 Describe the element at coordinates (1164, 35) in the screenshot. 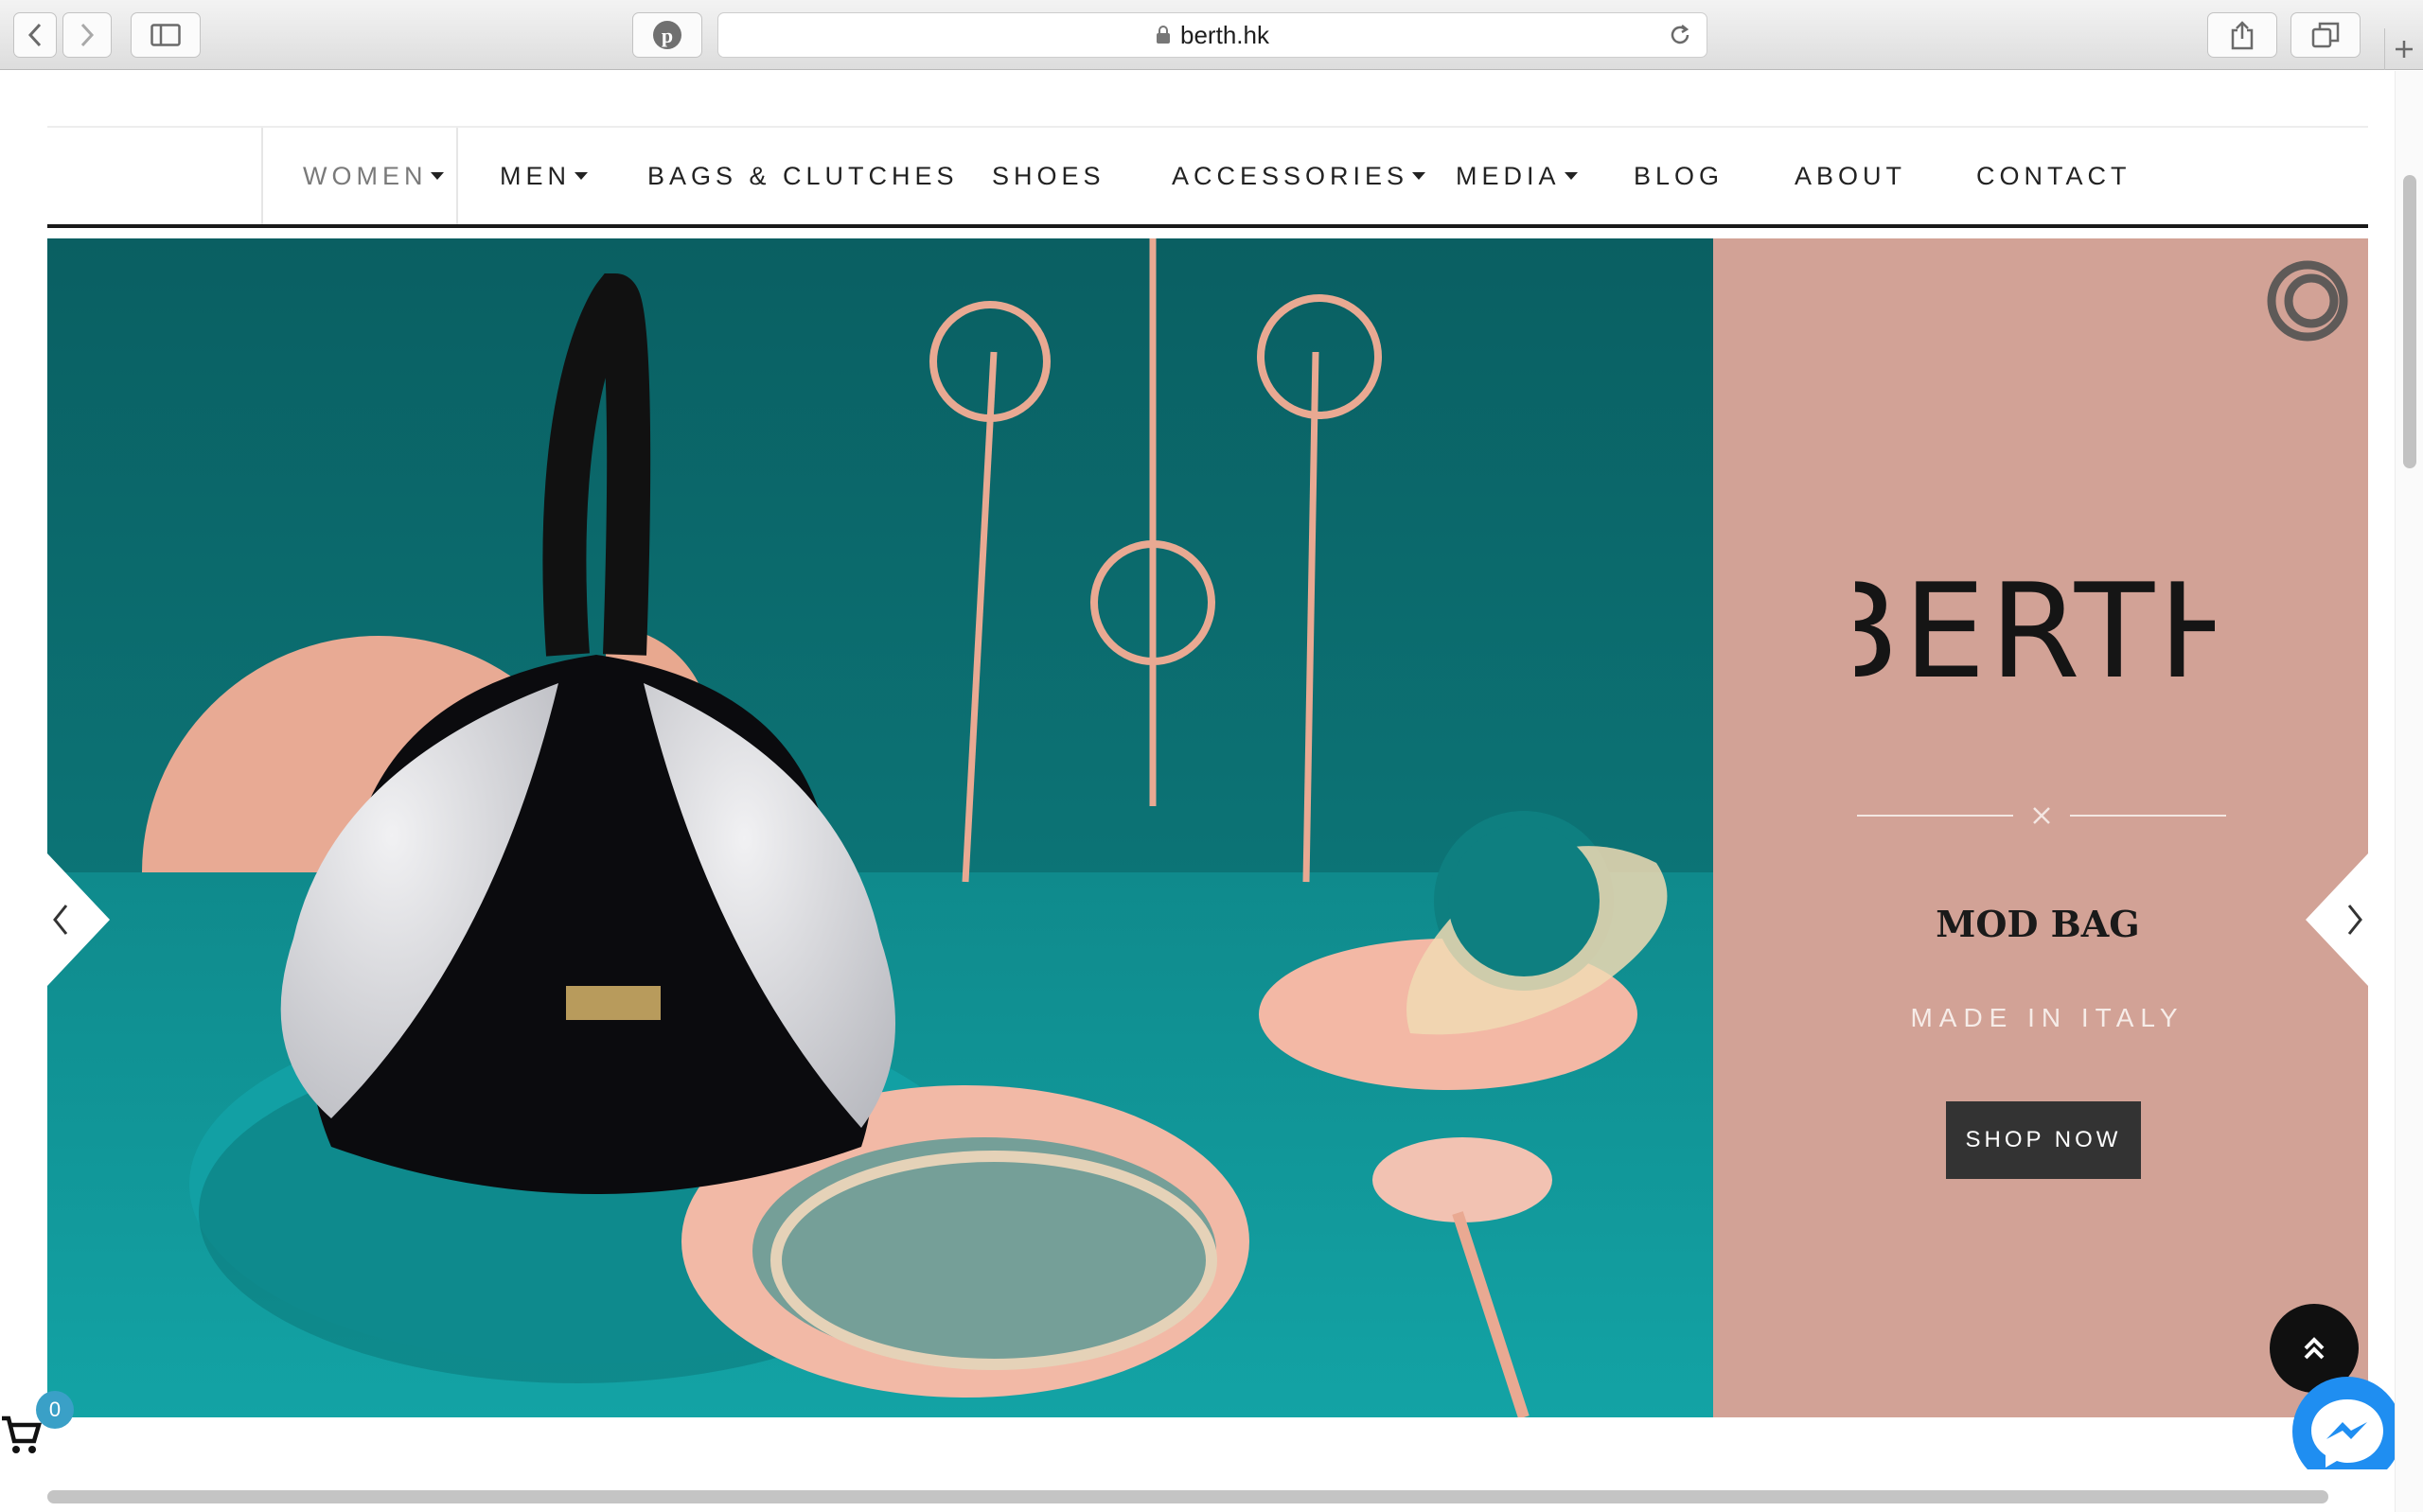

I see `lock-icon` at that location.